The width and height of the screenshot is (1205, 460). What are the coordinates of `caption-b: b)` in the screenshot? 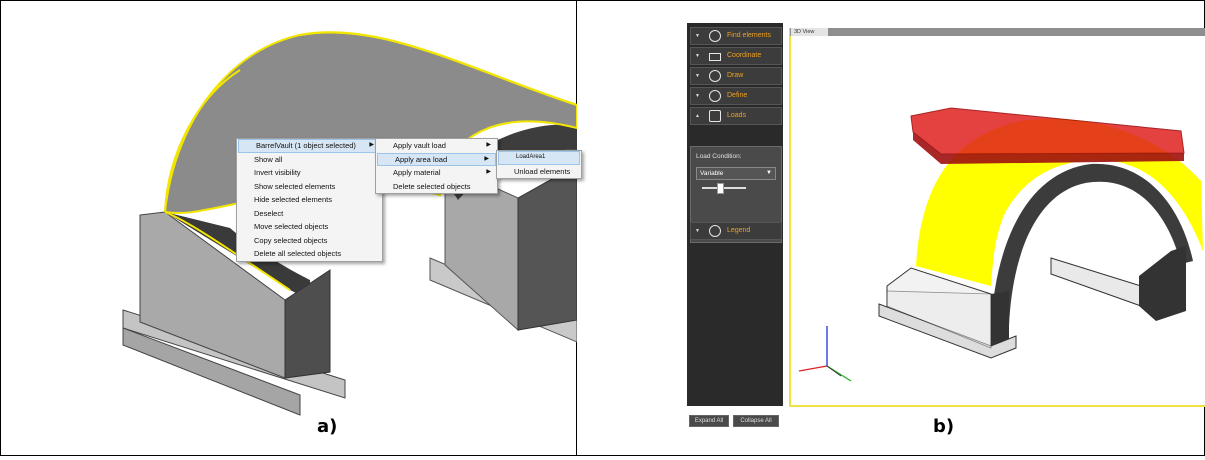 It's located at (944, 426).